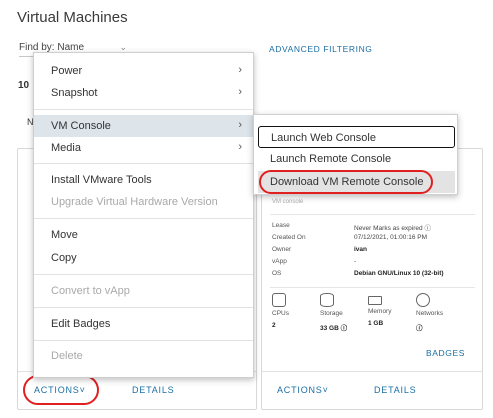  What do you see at coordinates (419, 328) in the screenshot?
I see `resource-value: ⓘ` at bounding box center [419, 328].